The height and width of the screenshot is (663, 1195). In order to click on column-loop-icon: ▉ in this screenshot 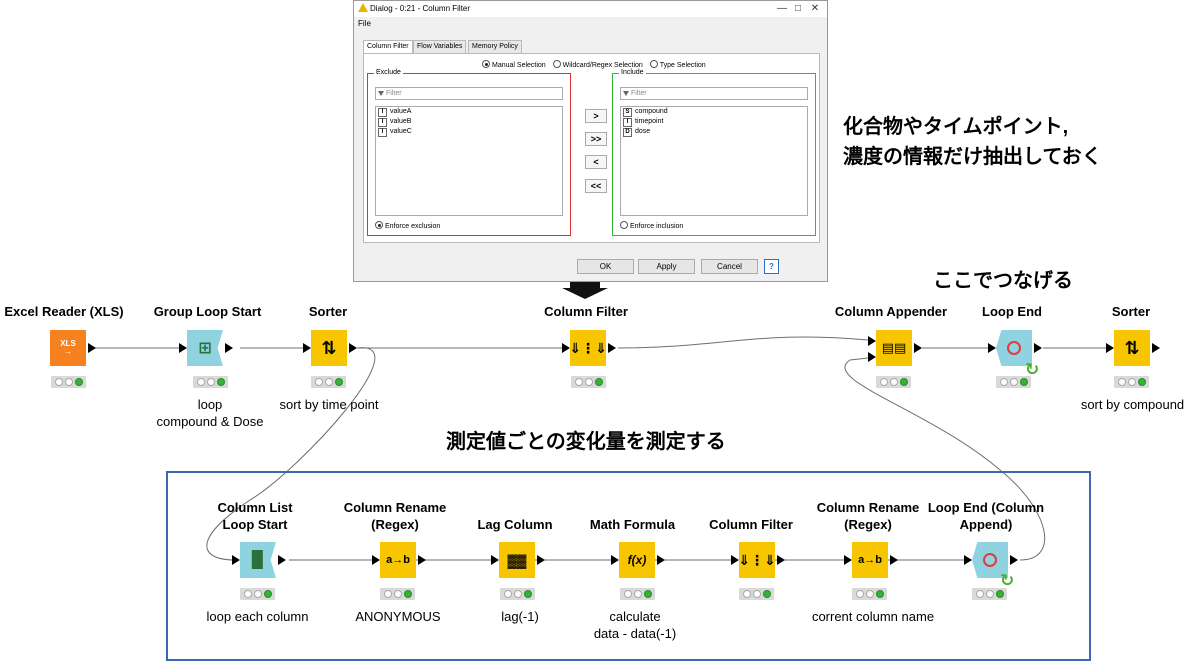, I will do `click(258, 560)`.